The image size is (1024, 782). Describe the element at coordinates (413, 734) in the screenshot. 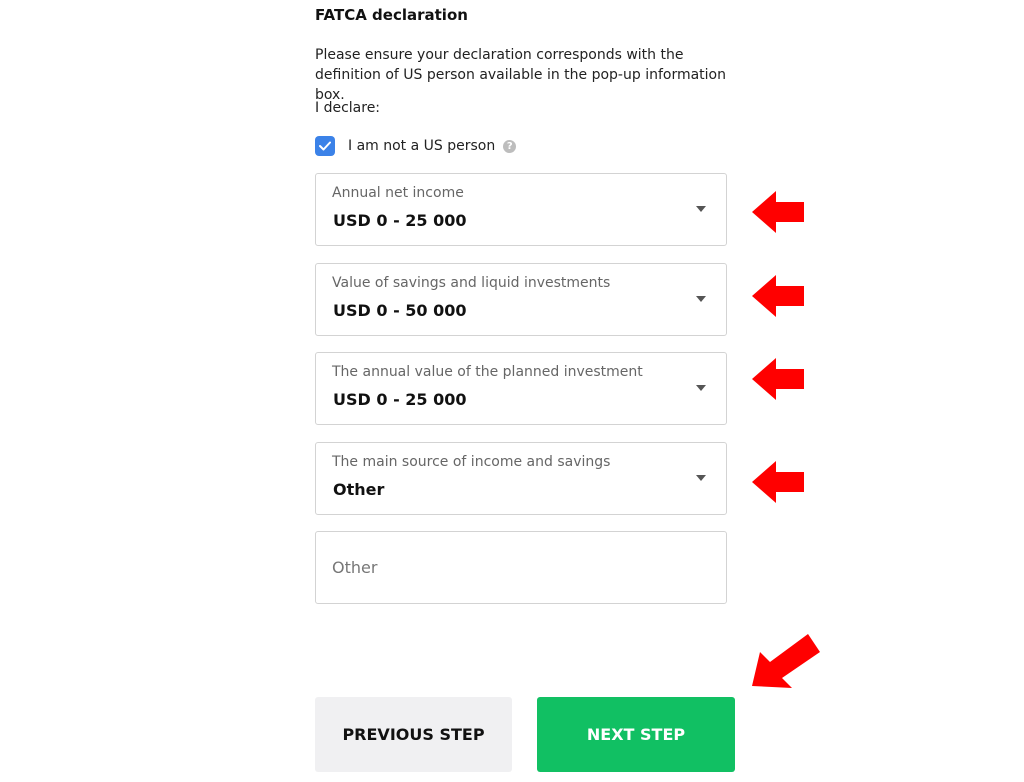

I see `previous-step-button: PREVIOUS STEP` at that location.